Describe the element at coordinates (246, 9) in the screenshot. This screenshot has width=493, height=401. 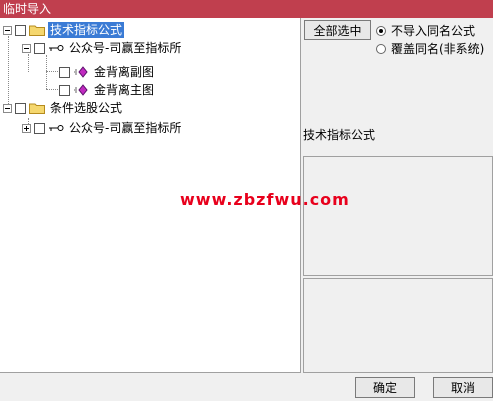
I see `window-title: 临时导入` at that location.